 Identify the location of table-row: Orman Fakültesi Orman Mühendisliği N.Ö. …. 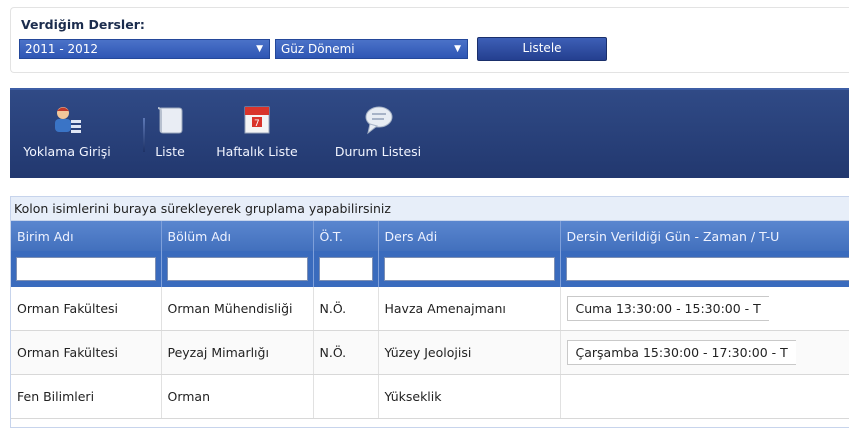
(430, 309).